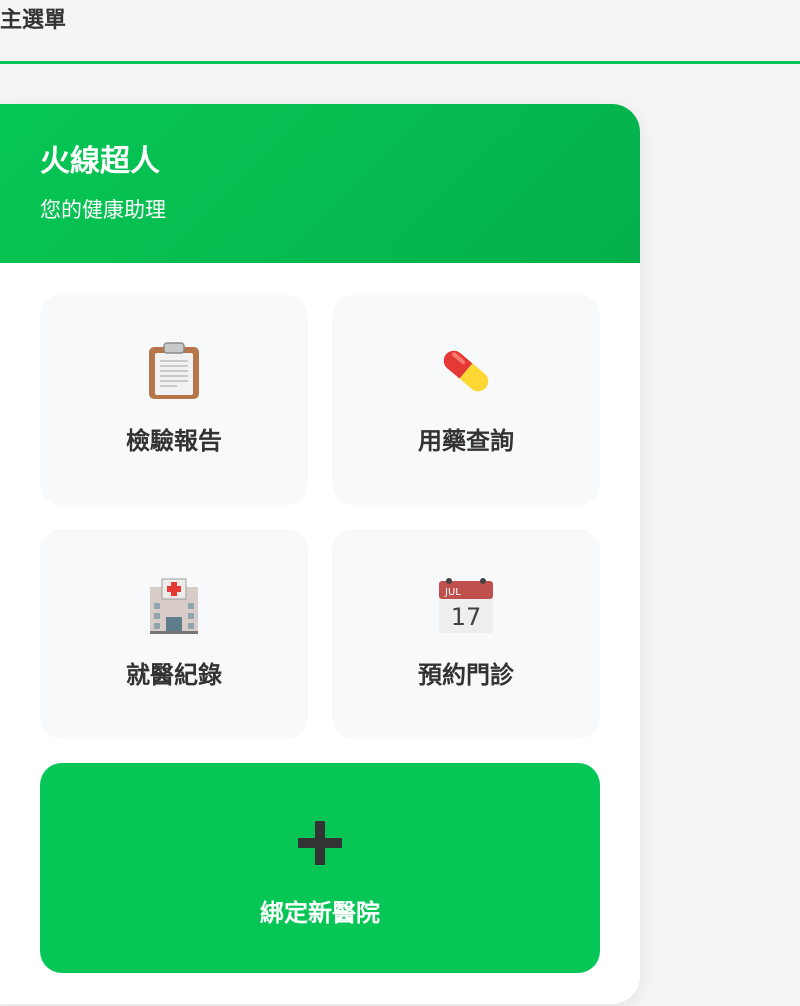 The height and width of the screenshot is (1006, 800). I want to click on menu-item-lab-reports: 檢驗報告, so click(174, 400).